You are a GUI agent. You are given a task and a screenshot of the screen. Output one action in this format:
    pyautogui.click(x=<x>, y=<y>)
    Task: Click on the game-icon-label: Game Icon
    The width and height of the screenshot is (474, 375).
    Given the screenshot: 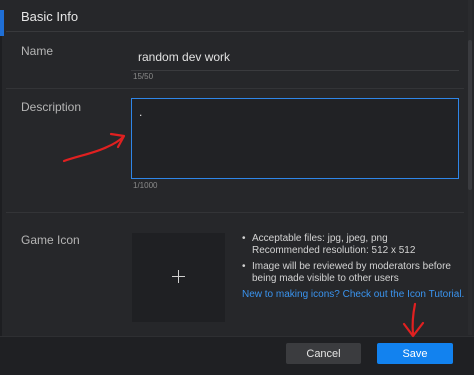 What is the action you would take?
    pyautogui.click(x=50, y=240)
    